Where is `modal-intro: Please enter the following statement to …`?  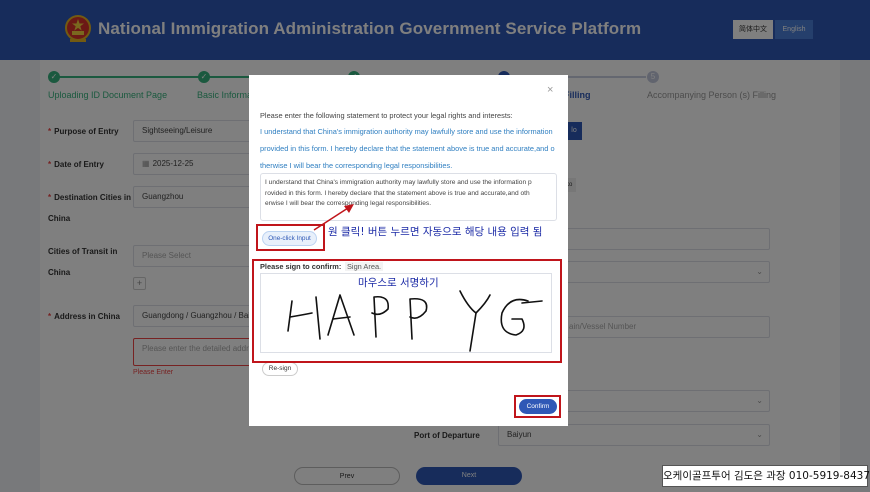 modal-intro: Please enter the following statement to … is located at coordinates (386, 115).